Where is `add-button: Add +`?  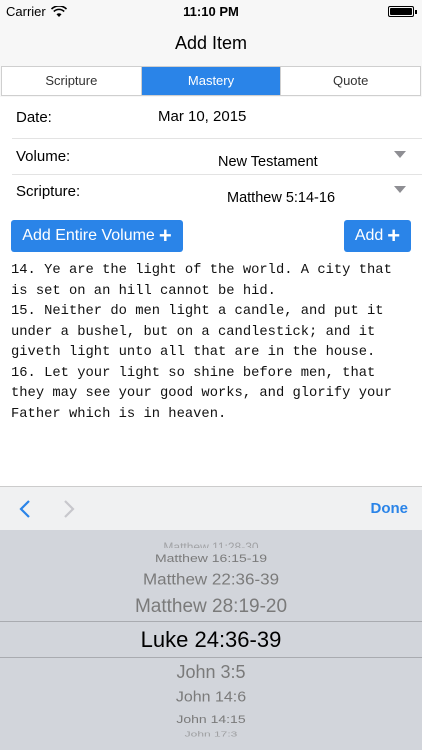
add-button: Add + is located at coordinates (377, 236).